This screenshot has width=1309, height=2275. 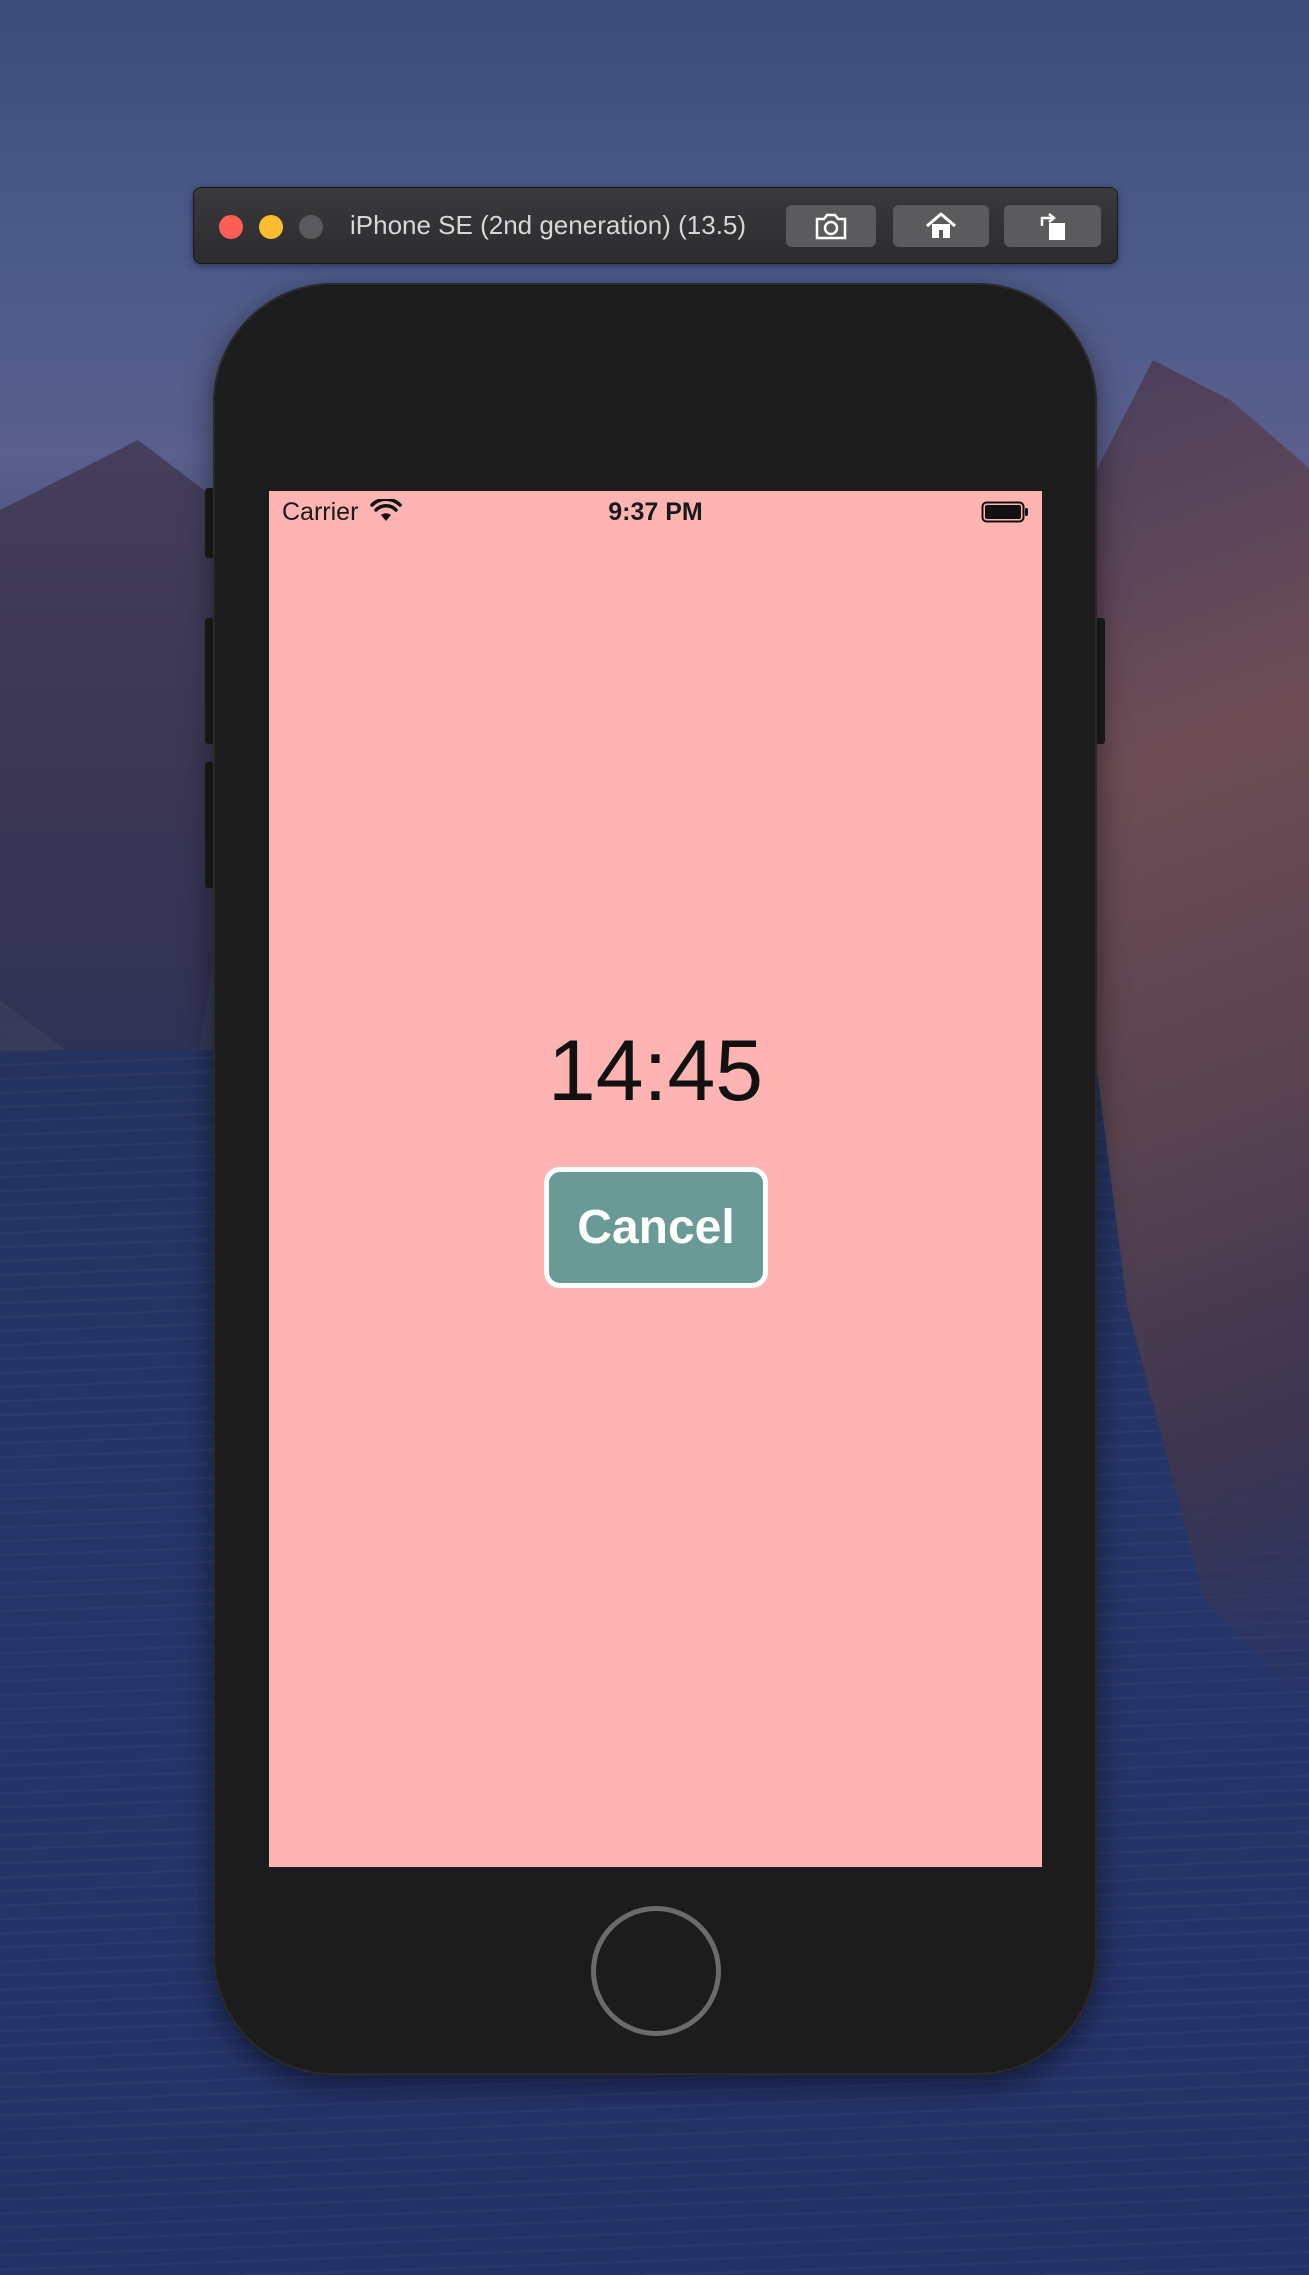 I want to click on status-time: 9:37 PM, so click(x=655, y=512).